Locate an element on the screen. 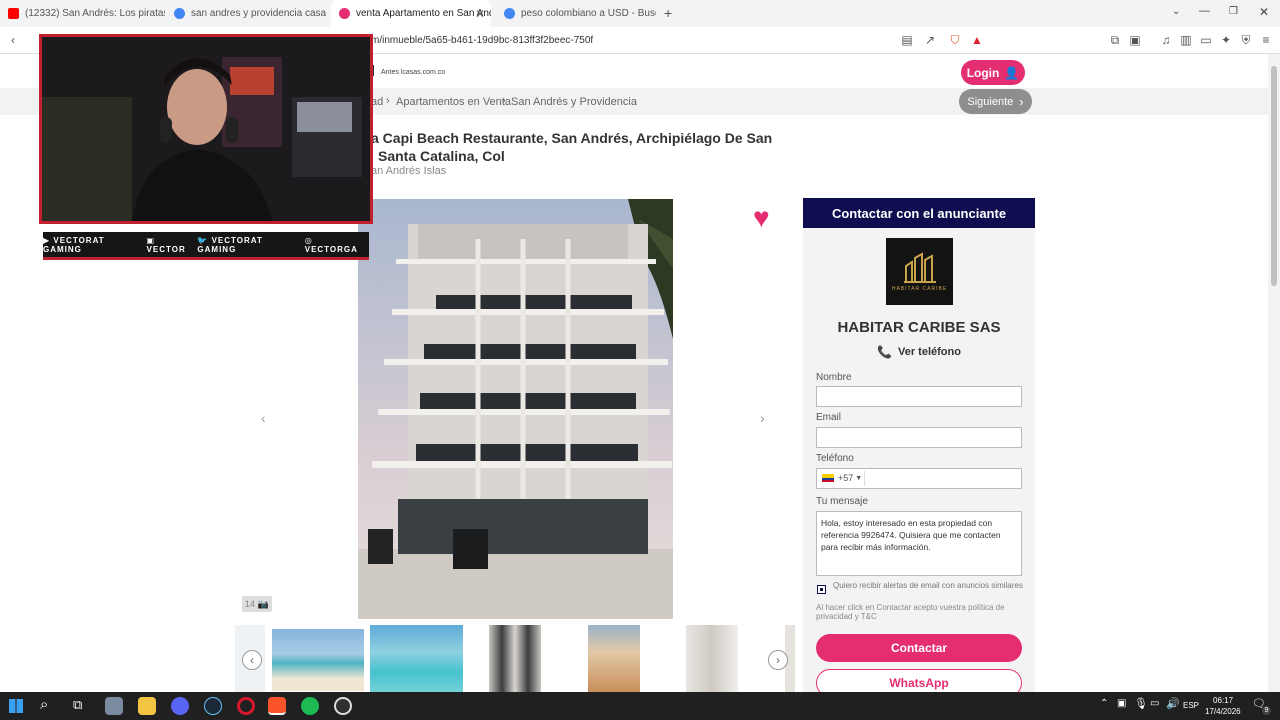  app-icon is located at coordinates (114, 706).